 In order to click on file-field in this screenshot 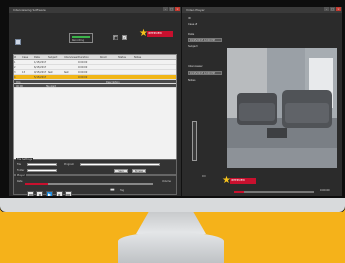, I will do `click(42, 164)`.